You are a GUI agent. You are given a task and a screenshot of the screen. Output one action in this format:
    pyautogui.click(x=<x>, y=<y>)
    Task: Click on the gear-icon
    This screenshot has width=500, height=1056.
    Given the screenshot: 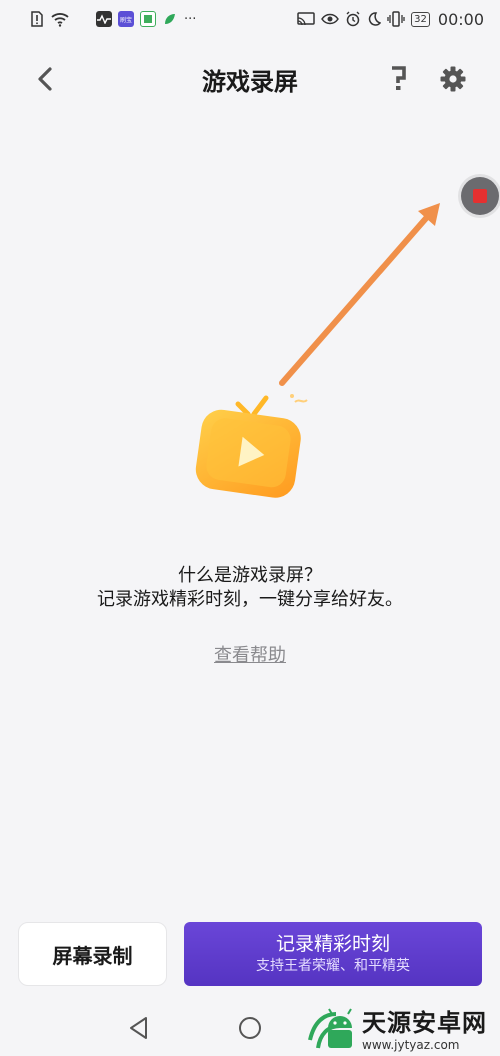 What is the action you would take?
    pyautogui.click(x=453, y=79)
    